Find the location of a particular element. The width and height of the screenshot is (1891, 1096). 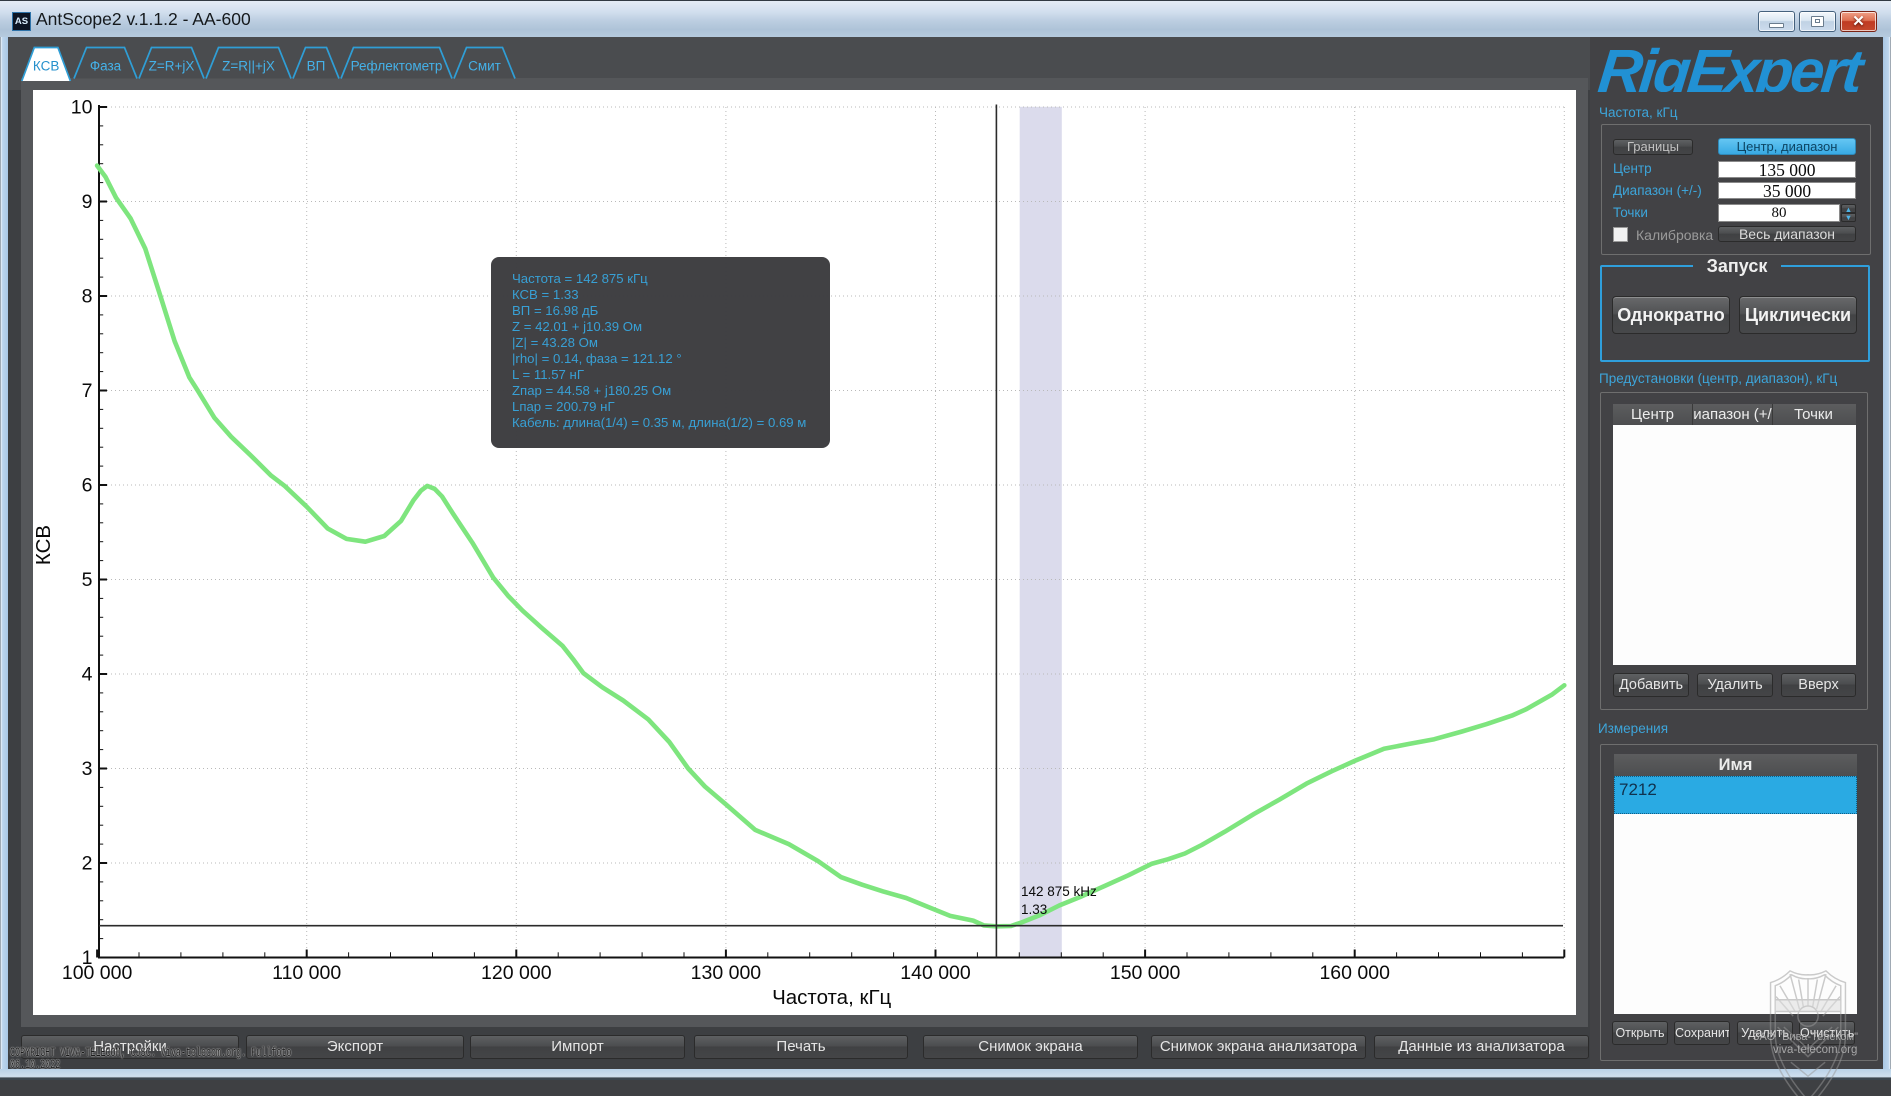

svg-text: 120 000 is located at coordinates (516, 973).